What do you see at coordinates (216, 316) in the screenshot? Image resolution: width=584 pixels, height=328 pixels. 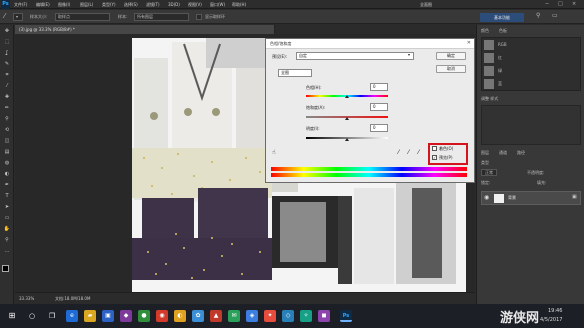 I see `app-icon: ▲` at bounding box center [216, 316].